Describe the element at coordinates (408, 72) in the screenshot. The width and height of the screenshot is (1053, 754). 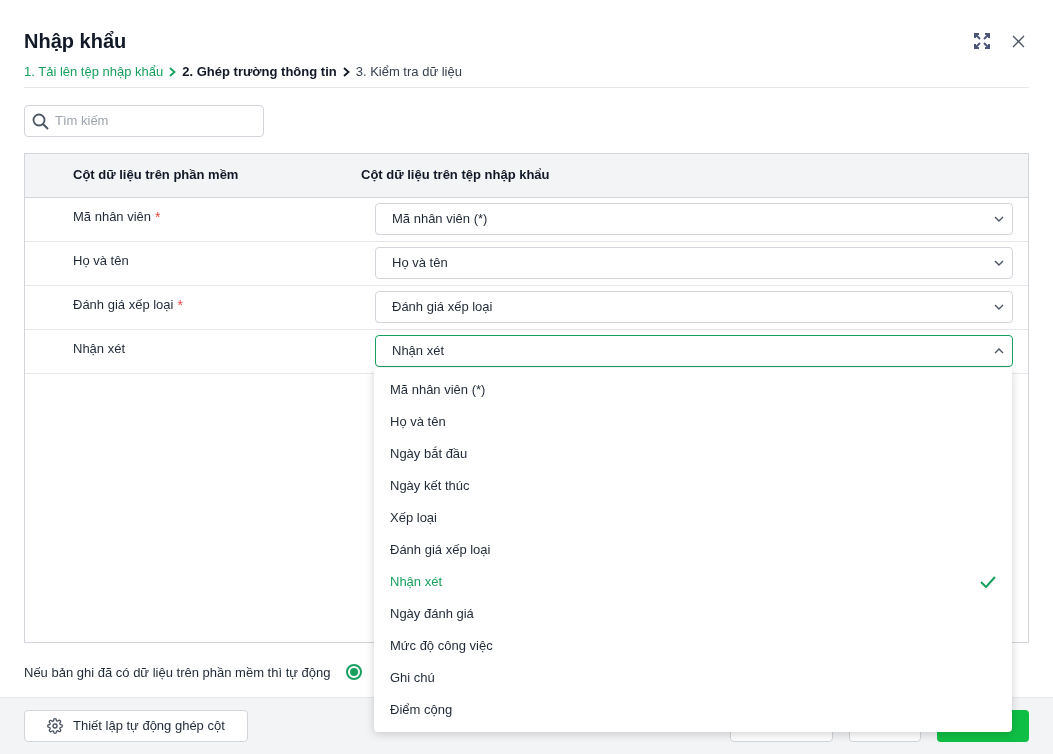
I see `step-label: 3. Kiểm tra dữ liệu` at that location.